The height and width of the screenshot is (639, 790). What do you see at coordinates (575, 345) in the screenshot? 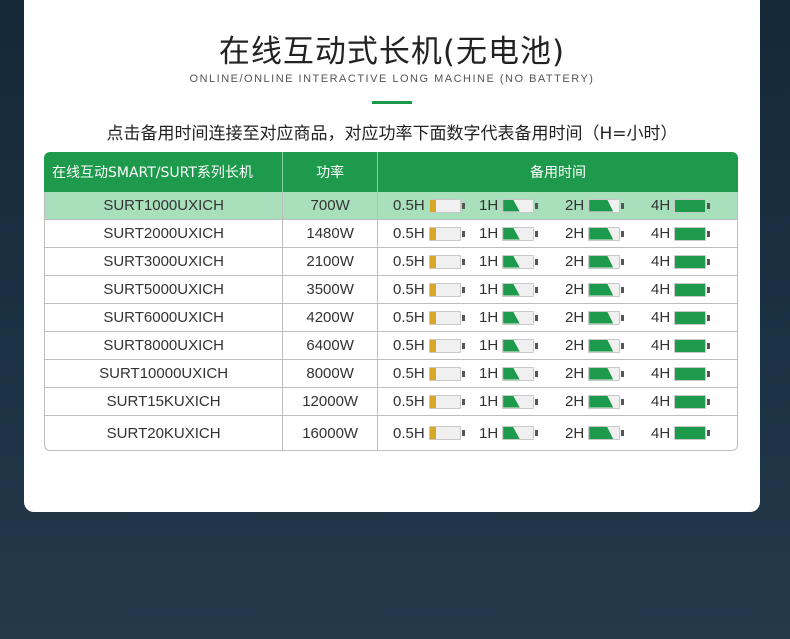
I see `backup-time-label: 2H` at bounding box center [575, 345].